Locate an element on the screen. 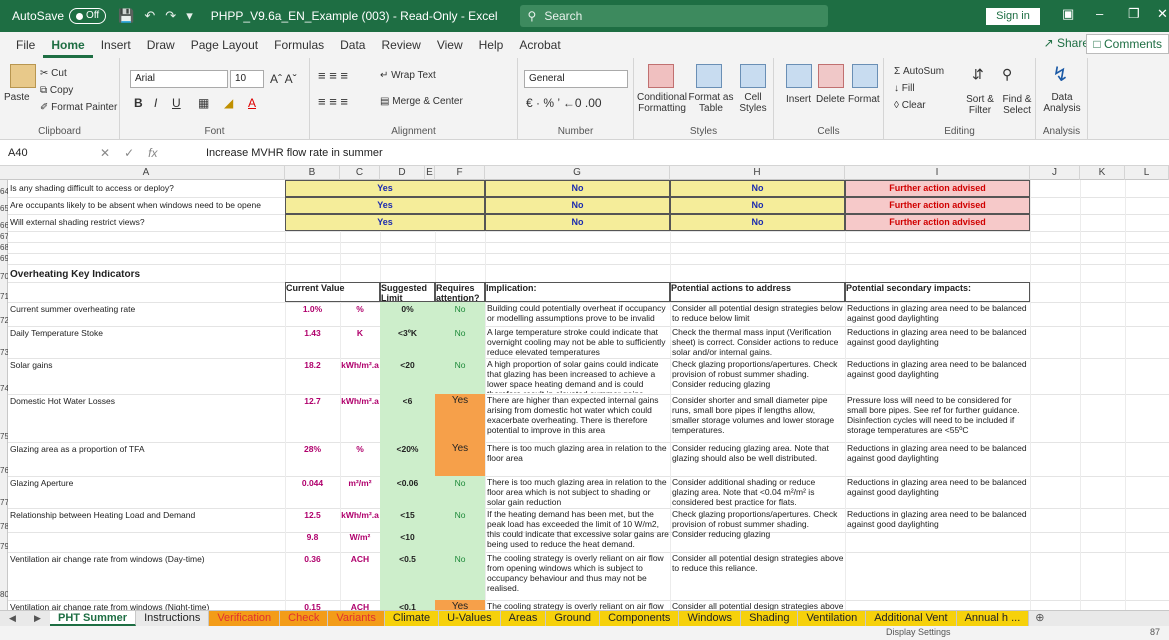 This screenshot has height=640, width=1169. ribbon-tab-page-layout: Page Layout is located at coordinates (224, 48).